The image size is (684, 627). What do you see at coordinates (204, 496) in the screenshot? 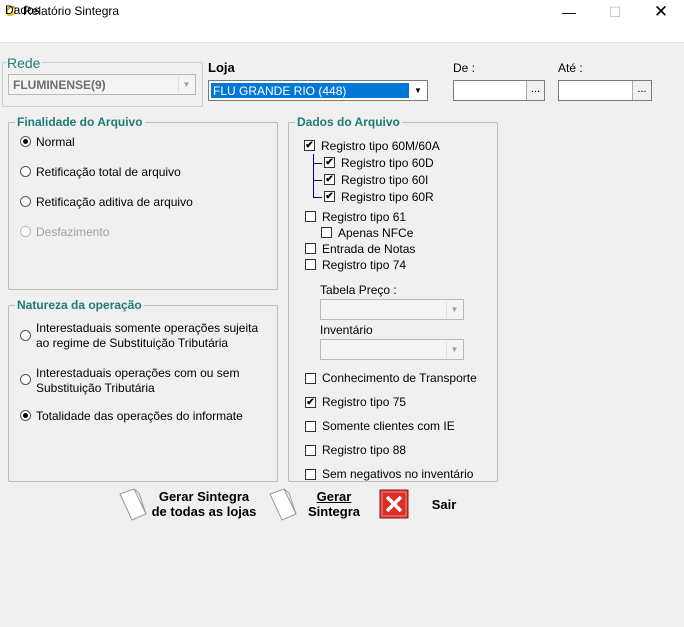
I see `gerar-todas-label-1: Gerar Sintegra` at bounding box center [204, 496].